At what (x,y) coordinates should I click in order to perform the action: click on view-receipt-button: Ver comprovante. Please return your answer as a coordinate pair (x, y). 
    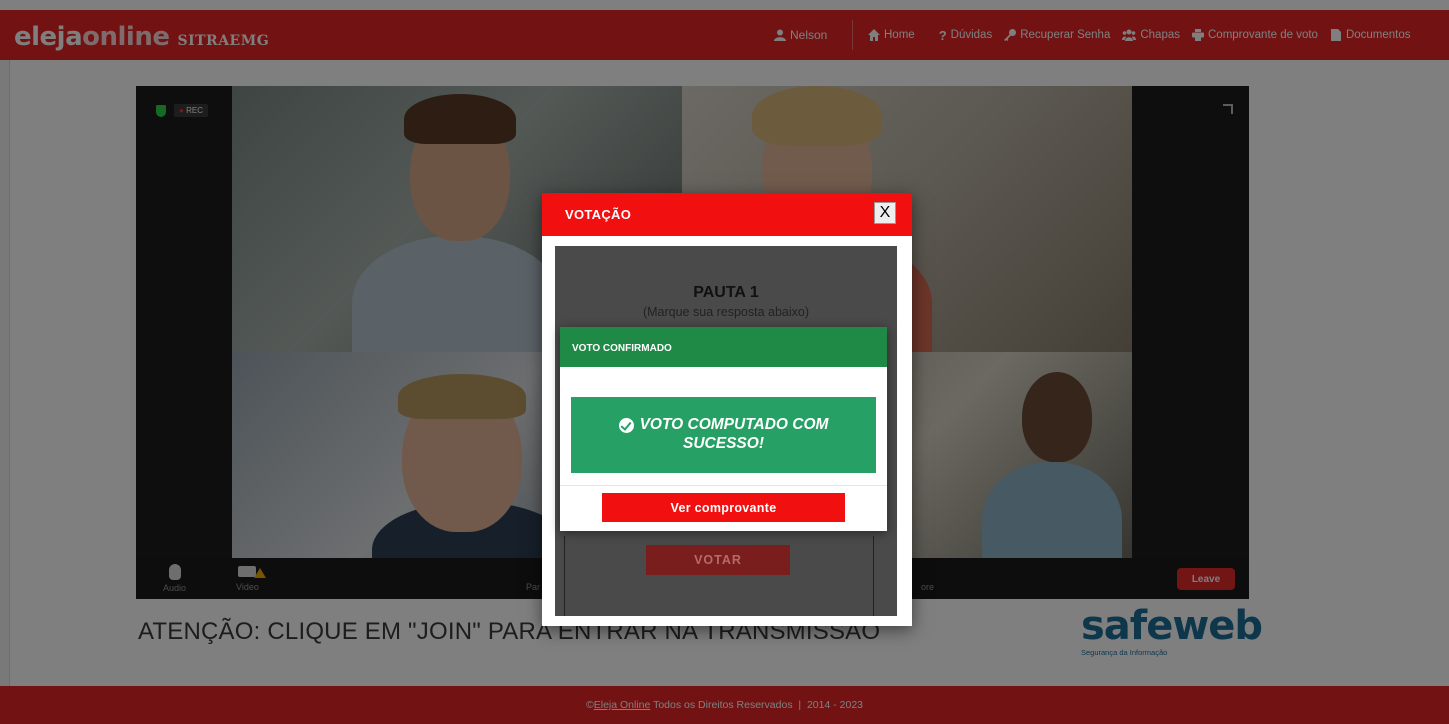
    Looking at the image, I should click on (723, 507).